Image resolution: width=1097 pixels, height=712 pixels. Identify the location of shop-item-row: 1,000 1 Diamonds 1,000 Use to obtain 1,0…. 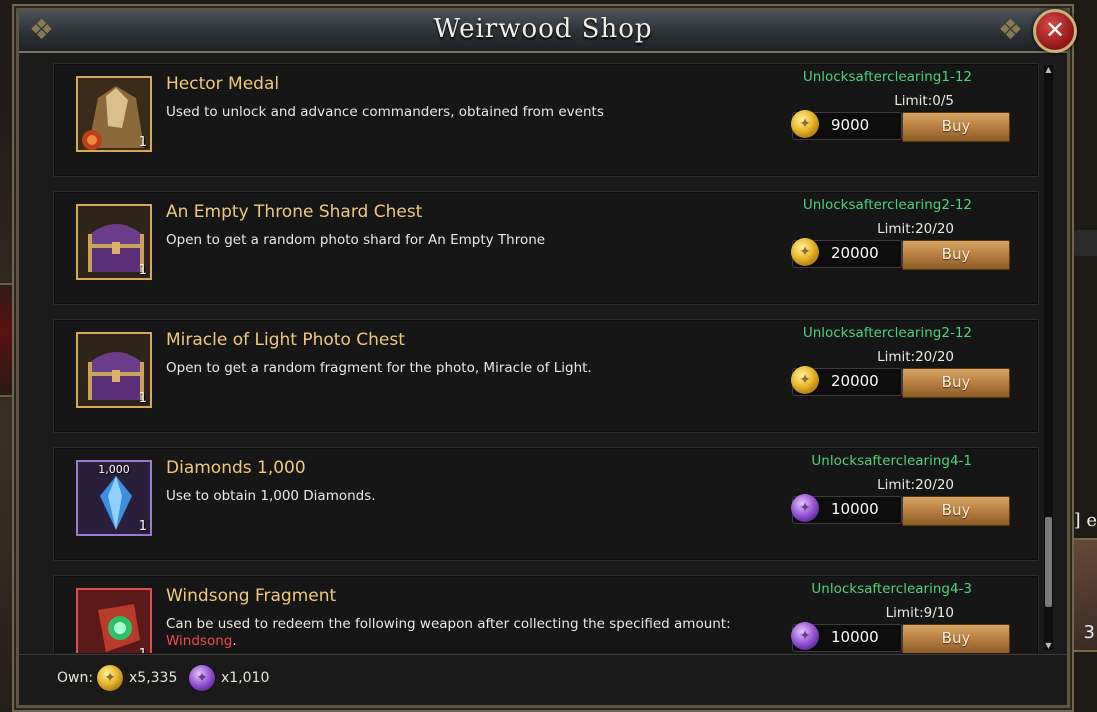
(546, 504).